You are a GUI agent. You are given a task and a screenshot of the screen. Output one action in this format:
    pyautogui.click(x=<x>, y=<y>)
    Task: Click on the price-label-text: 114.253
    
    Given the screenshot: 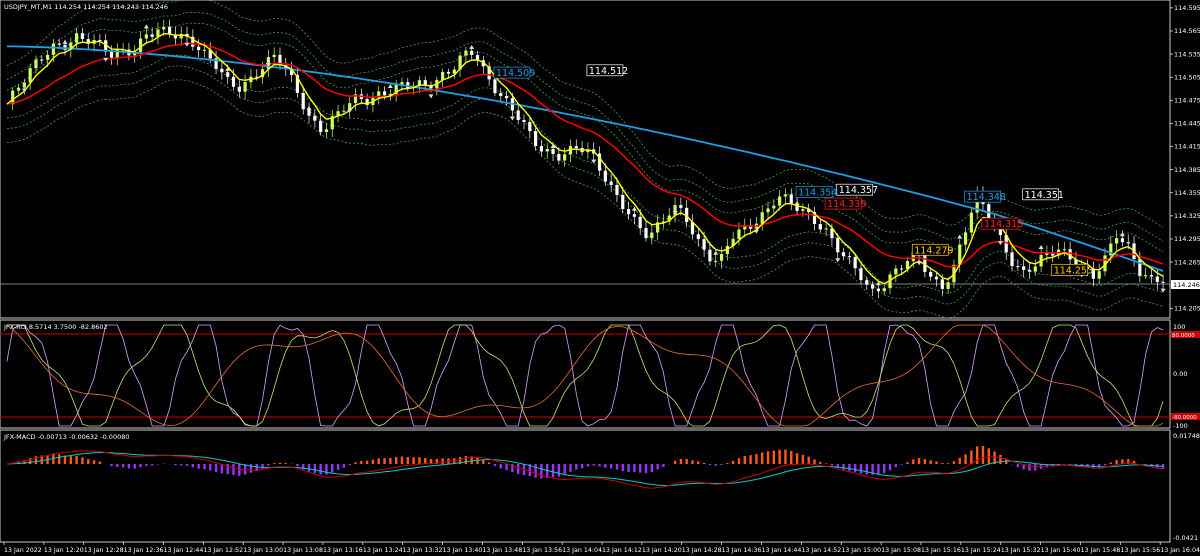 What is the action you would take?
    pyautogui.click(x=1073, y=270)
    